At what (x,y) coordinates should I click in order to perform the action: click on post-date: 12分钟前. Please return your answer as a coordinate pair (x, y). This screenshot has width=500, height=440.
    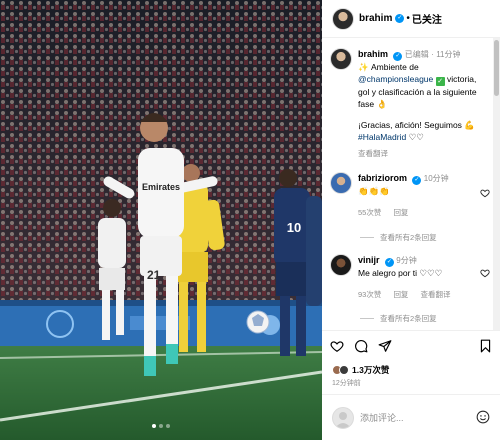
    Looking at the image, I should click on (346, 383).